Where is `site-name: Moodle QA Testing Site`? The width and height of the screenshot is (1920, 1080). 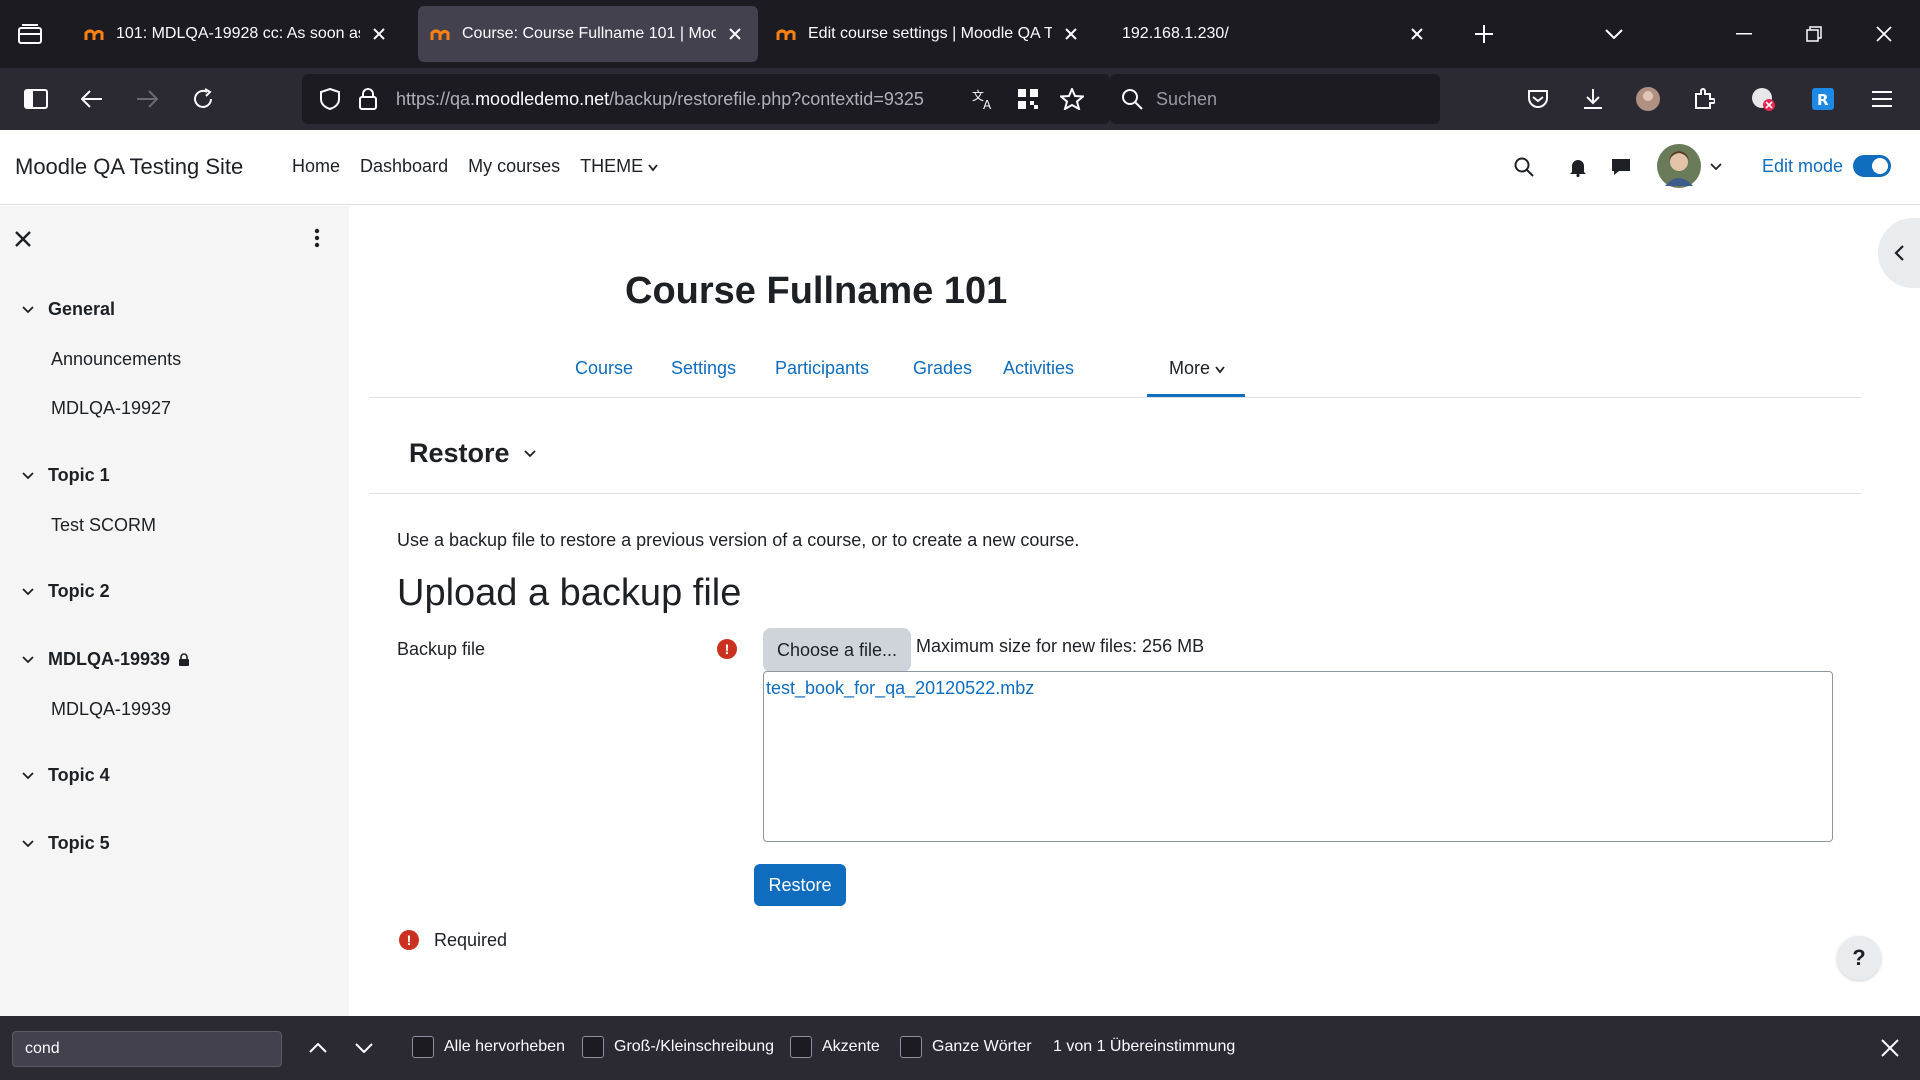
site-name: Moodle QA Testing Site is located at coordinates (129, 167).